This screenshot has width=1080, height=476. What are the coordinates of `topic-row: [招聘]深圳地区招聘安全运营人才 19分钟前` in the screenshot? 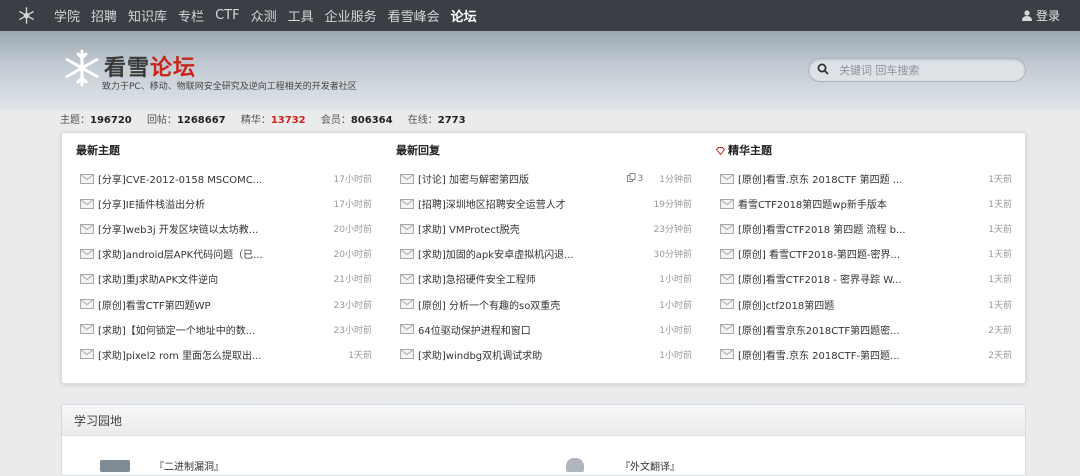 It's located at (546, 203).